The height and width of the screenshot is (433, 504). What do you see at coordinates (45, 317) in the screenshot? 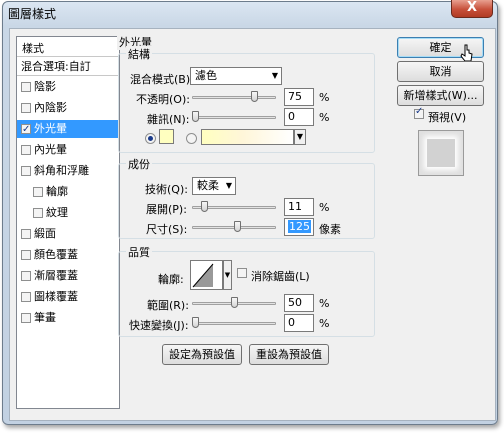
I see `style-list-label: 筆畫` at bounding box center [45, 317].